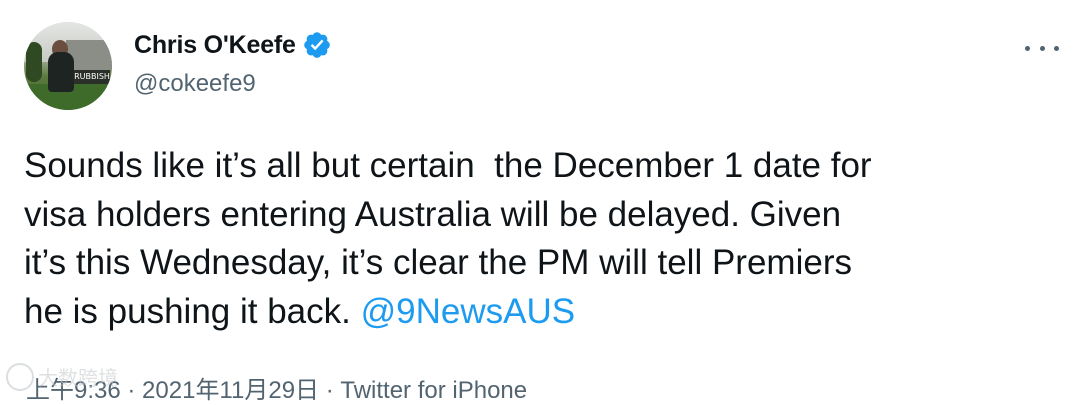 This screenshot has width=1080, height=405. What do you see at coordinates (61, 72) in the screenshot?
I see `avatar-person` at bounding box center [61, 72].